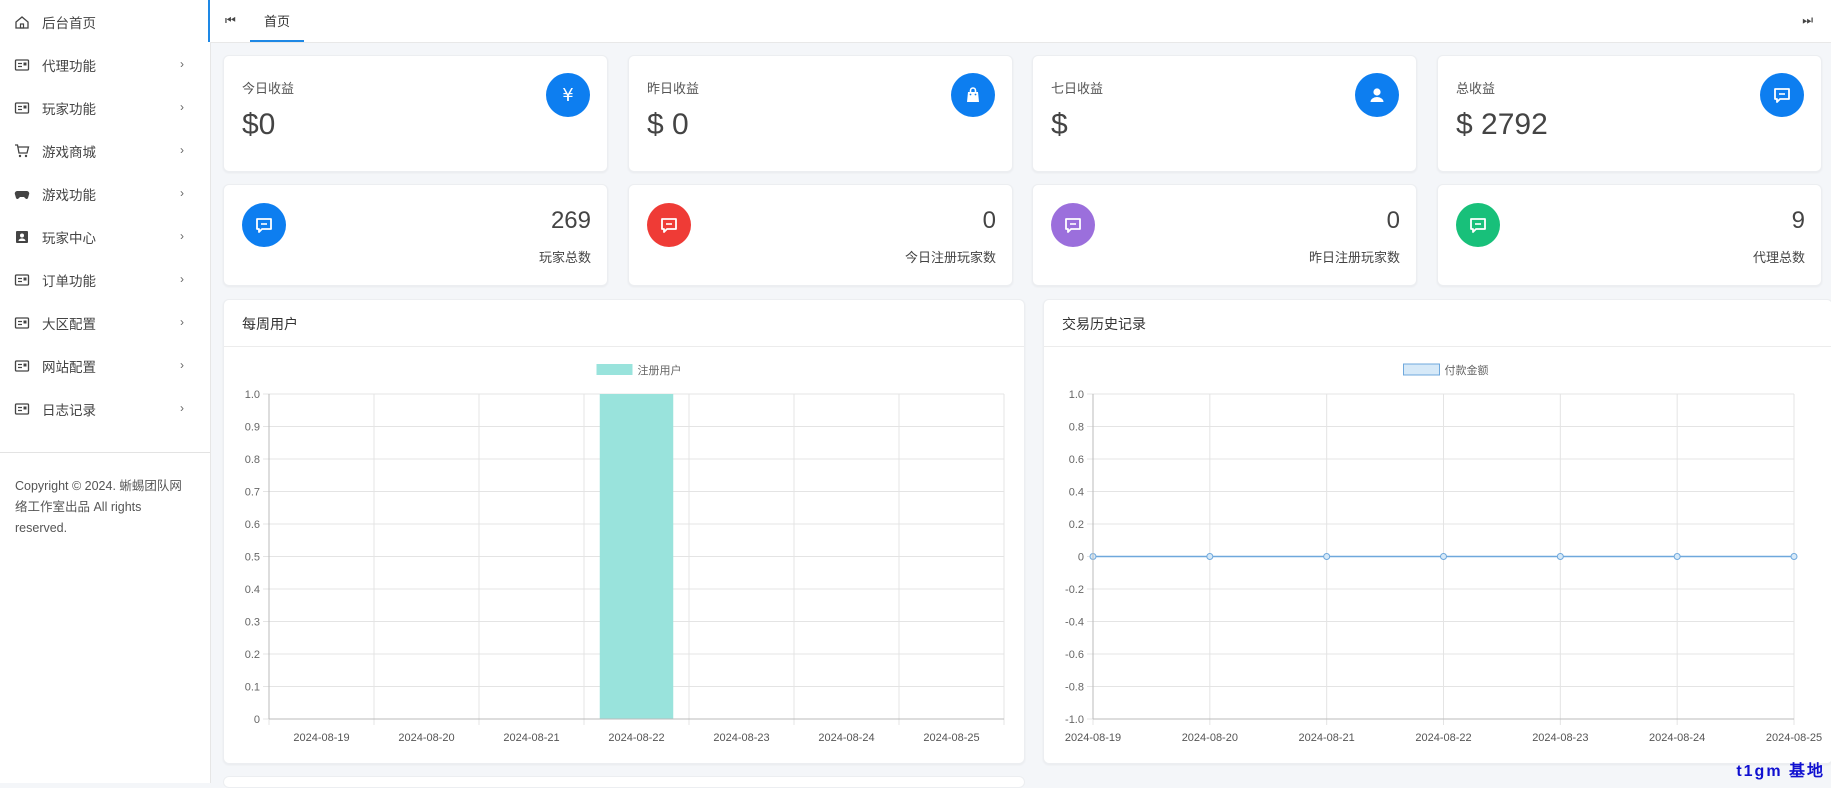 The image size is (1831, 788). What do you see at coordinates (1020, 21) in the screenshot?
I see `tab-bar: ⏮ 首页 ⏭` at bounding box center [1020, 21].